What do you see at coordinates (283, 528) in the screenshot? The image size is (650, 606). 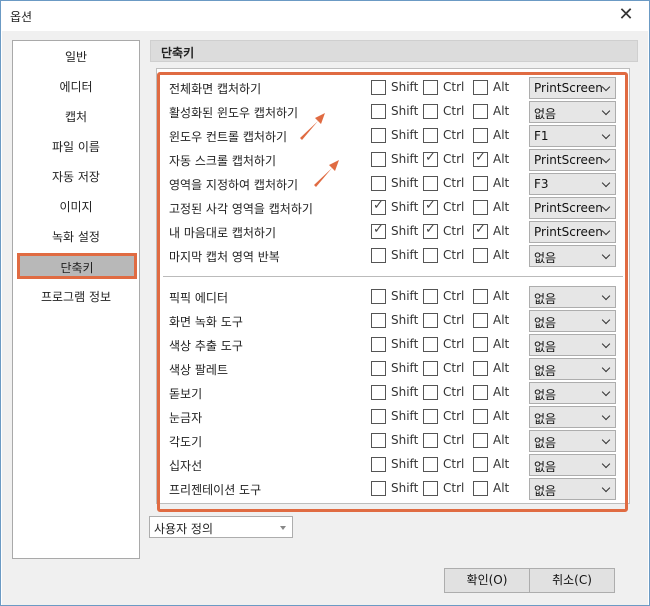 I see `chevron-down-icon` at bounding box center [283, 528].